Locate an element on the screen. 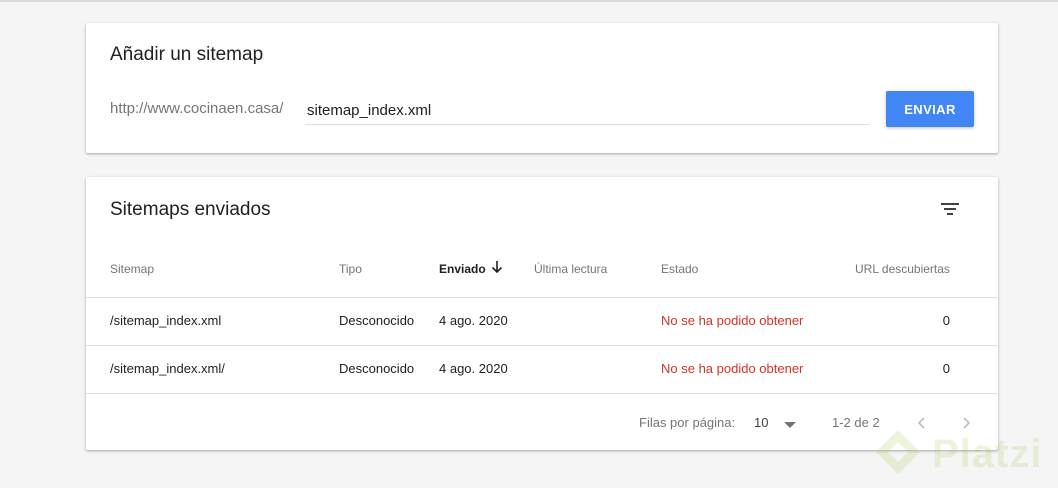 The height and width of the screenshot is (488, 1058). sitemap-url-input is located at coordinates (587, 111).